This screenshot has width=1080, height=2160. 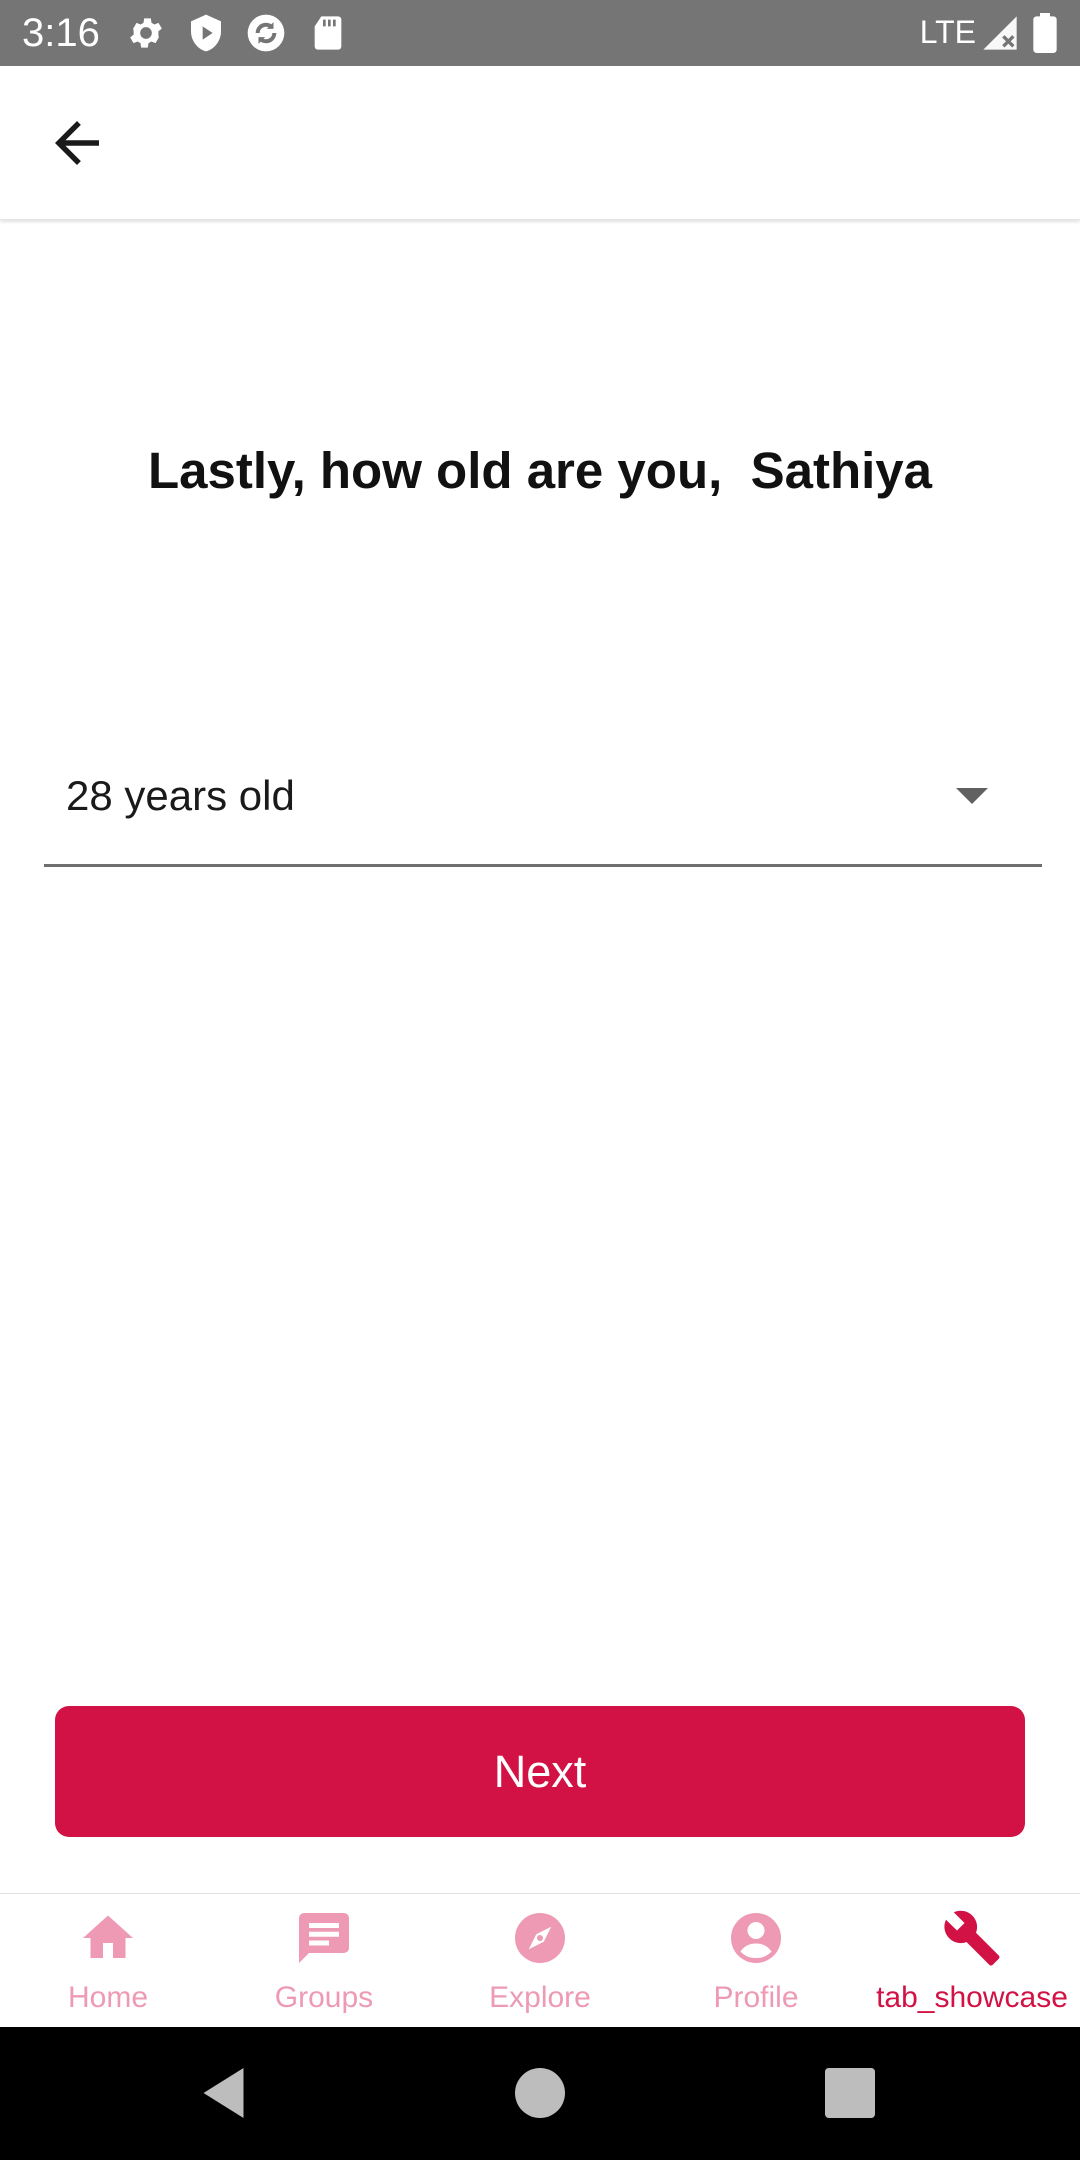 What do you see at coordinates (266, 33) in the screenshot?
I see `sync-icon` at bounding box center [266, 33].